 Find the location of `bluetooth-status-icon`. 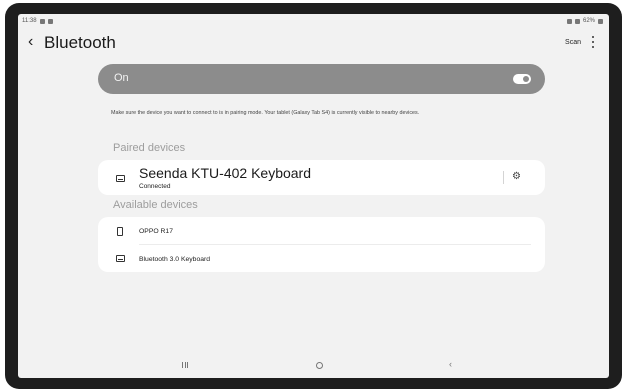

bluetooth-status-icon is located at coordinates (569, 21).